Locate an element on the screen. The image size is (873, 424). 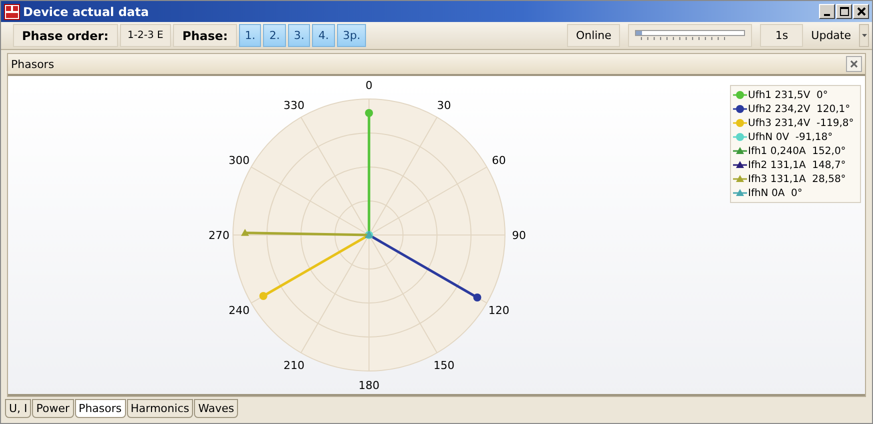
angle-label: 30 is located at coordinates (444, 105).